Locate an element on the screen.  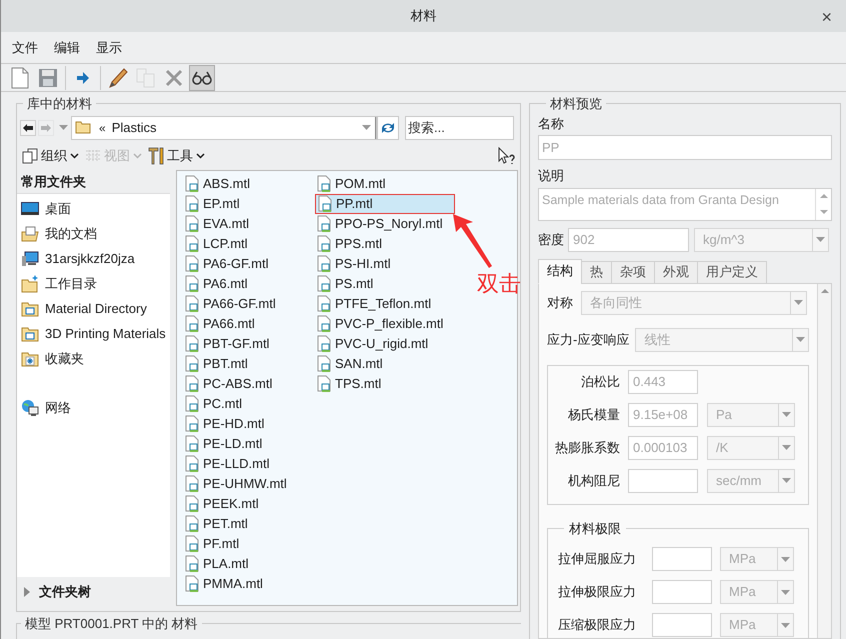
field-label: 对称 is located at coordinates (560, 303).